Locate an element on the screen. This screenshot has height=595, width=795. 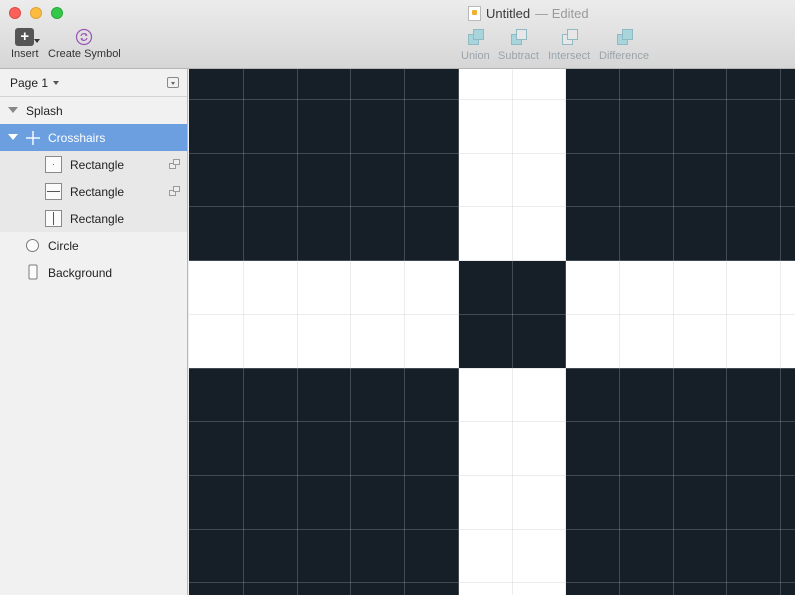
subtract-label: Subtract is located at coordinates (518, 56).